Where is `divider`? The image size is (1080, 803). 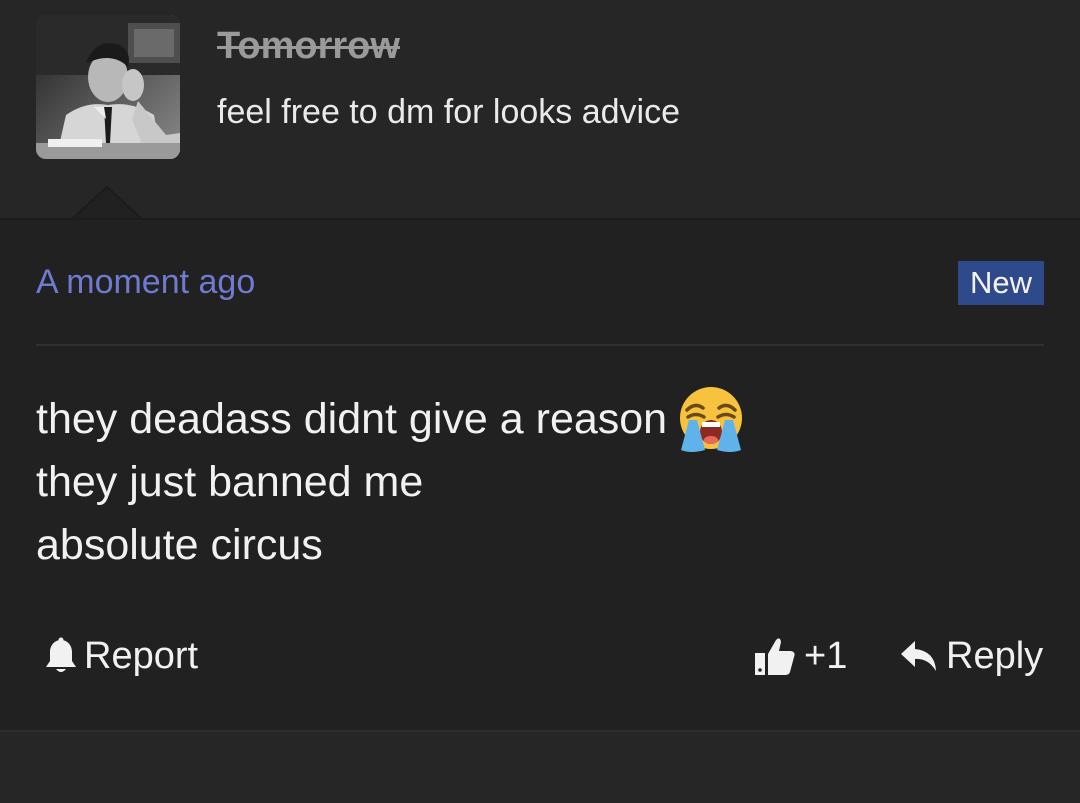
divider is located at coordinates (540, 345).